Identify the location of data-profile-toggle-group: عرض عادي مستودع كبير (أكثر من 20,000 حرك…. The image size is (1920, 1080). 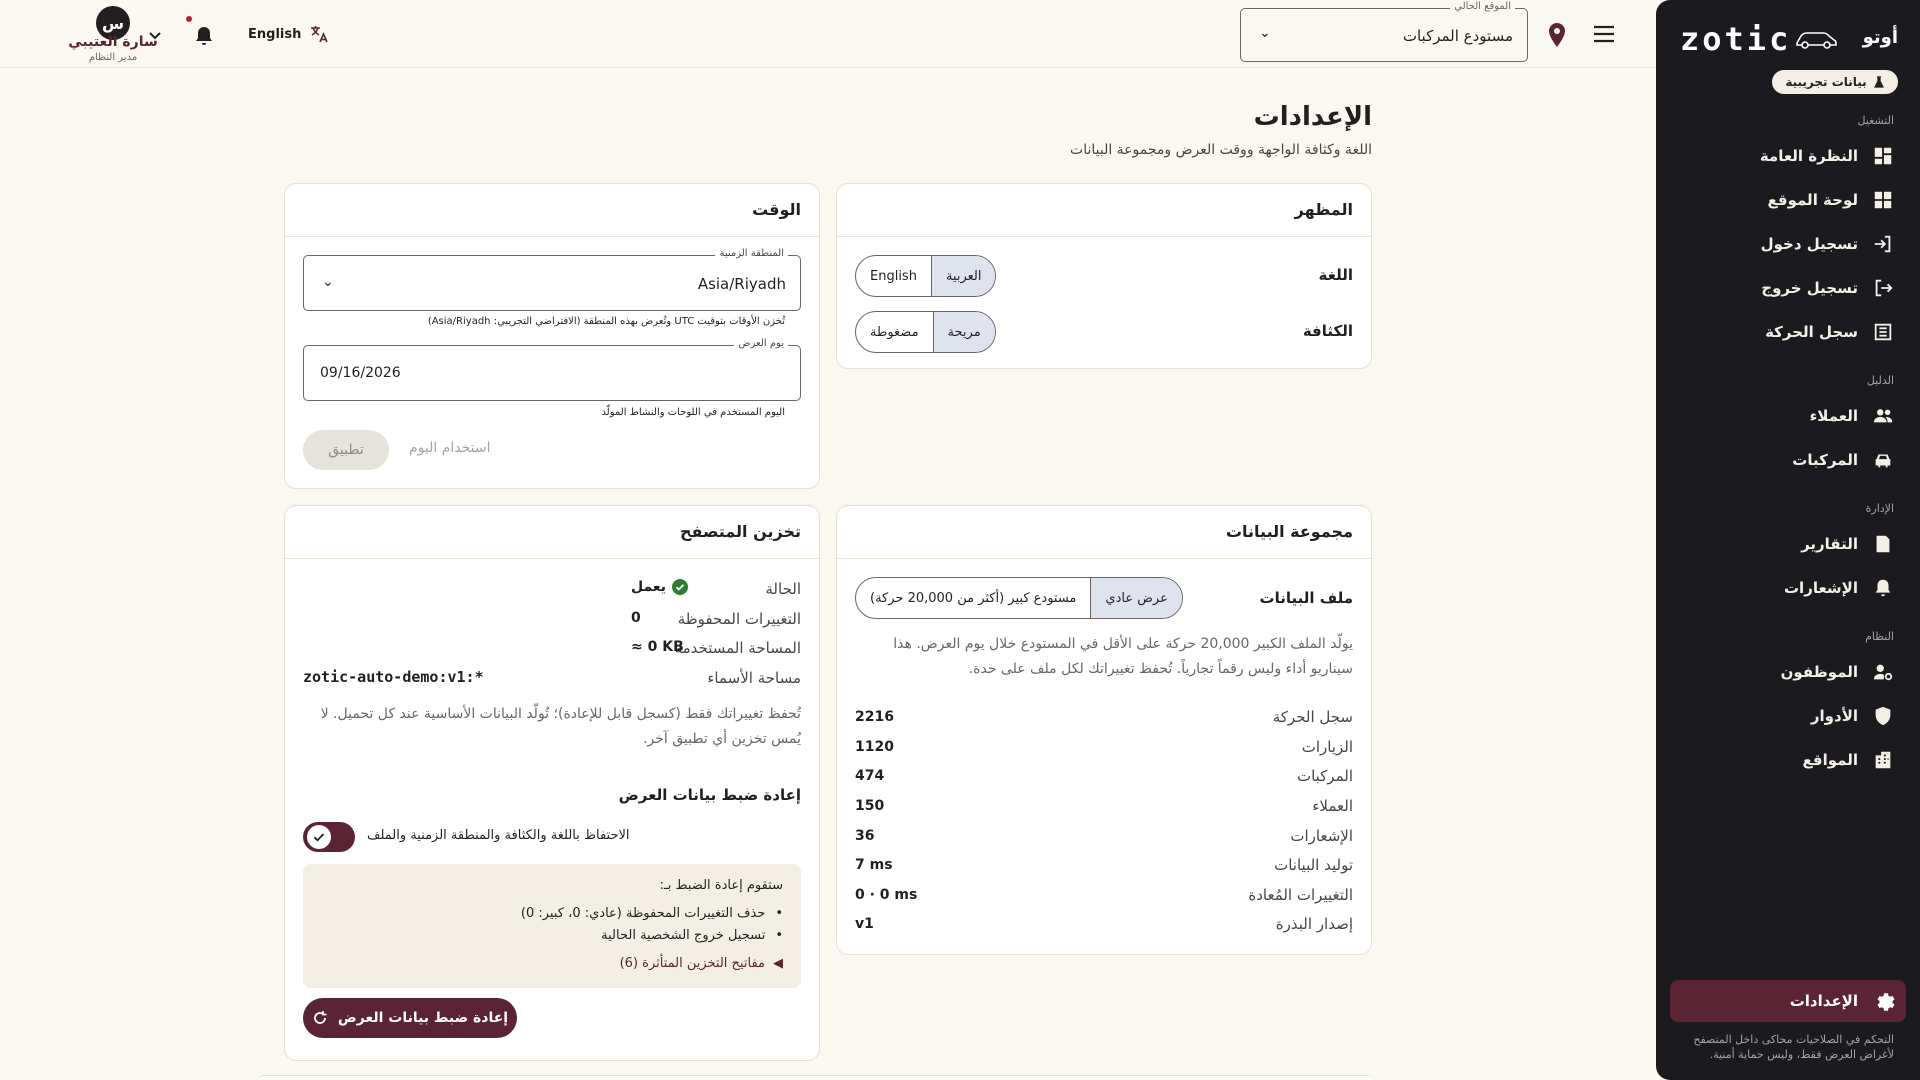
(1019, 598).